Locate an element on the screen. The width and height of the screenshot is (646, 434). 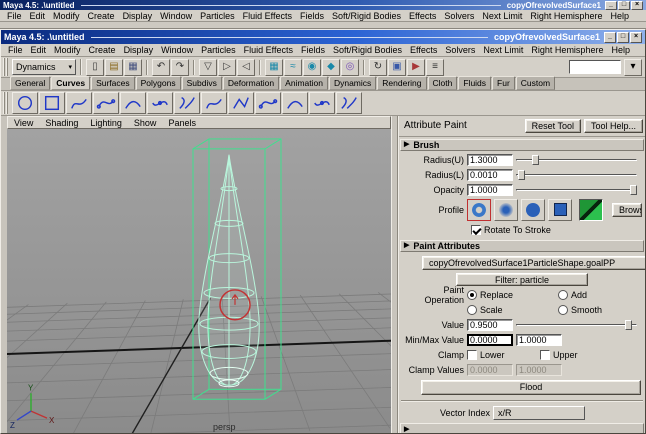
panel-expand-icon: ▾ is located at coordinates (633, 67).